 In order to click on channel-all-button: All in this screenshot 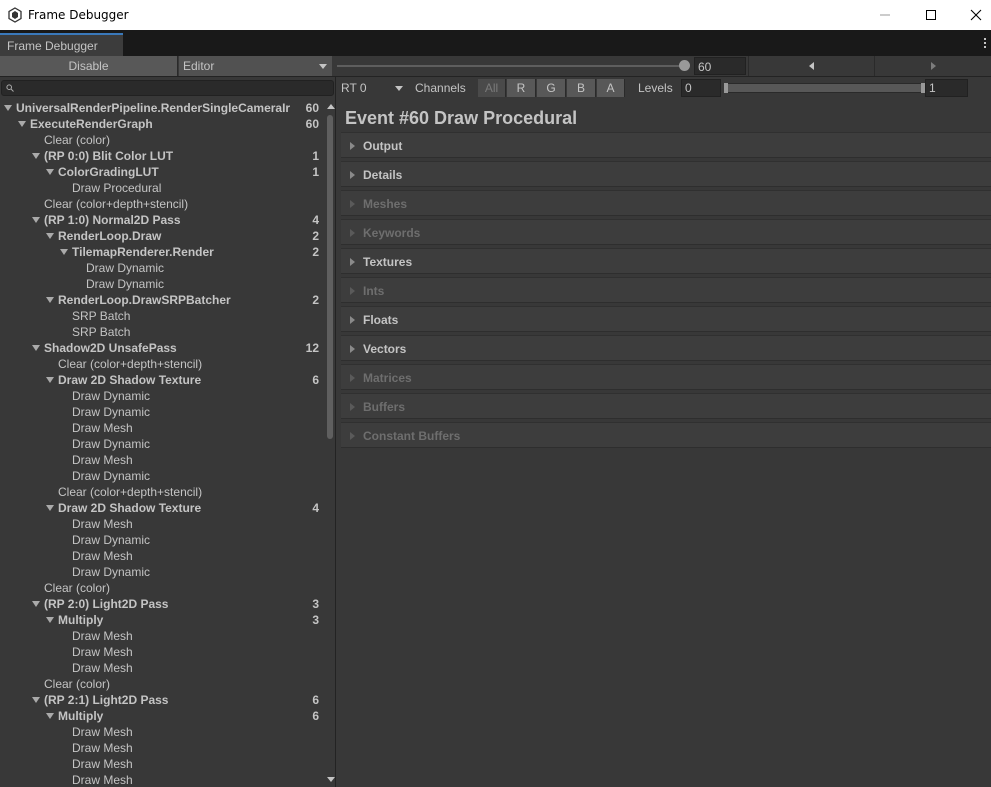, I will do `click(492, 88)`.